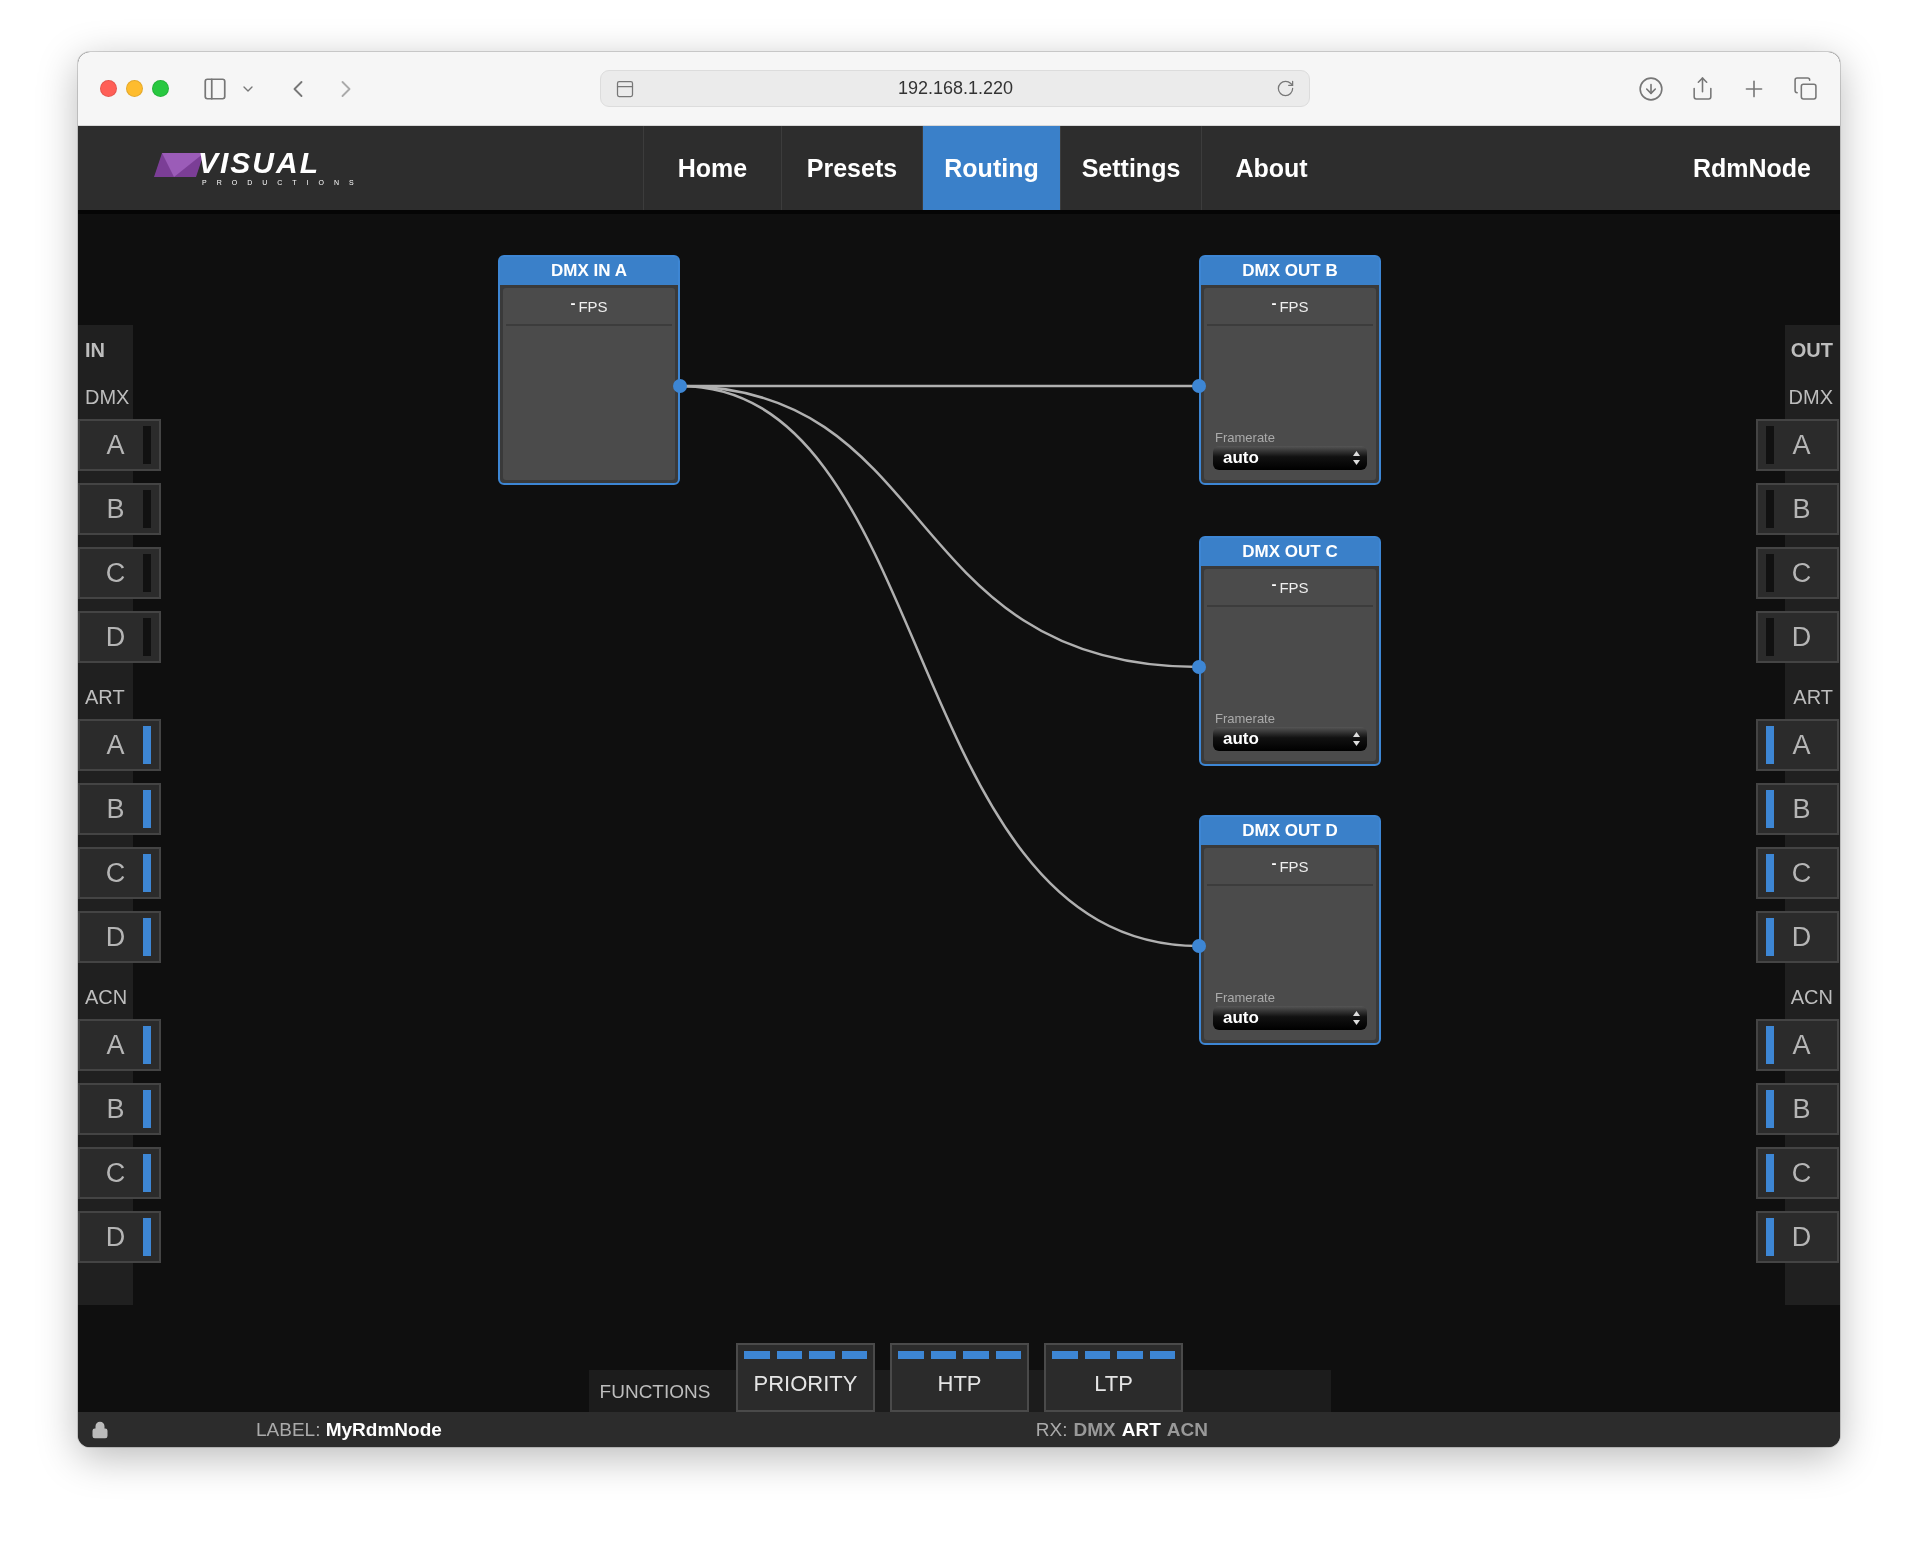  I want to click on functions-label: FUNCTIONS, so click(655, 1392).